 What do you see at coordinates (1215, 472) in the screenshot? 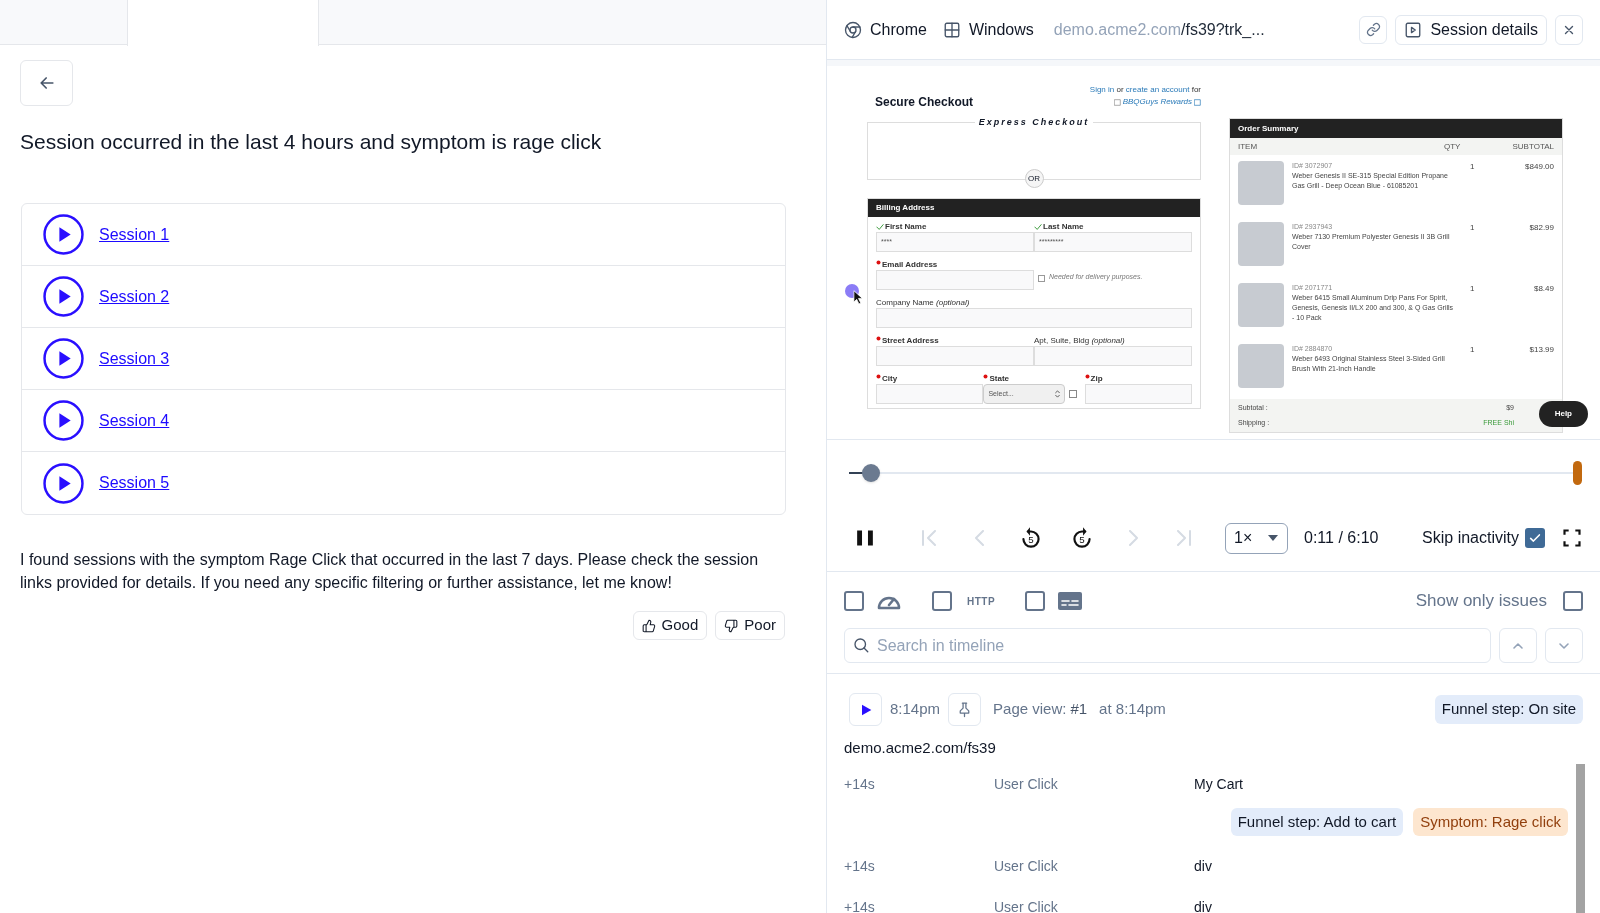
I see `timeline-slider` at bounding box center [1215, 472].